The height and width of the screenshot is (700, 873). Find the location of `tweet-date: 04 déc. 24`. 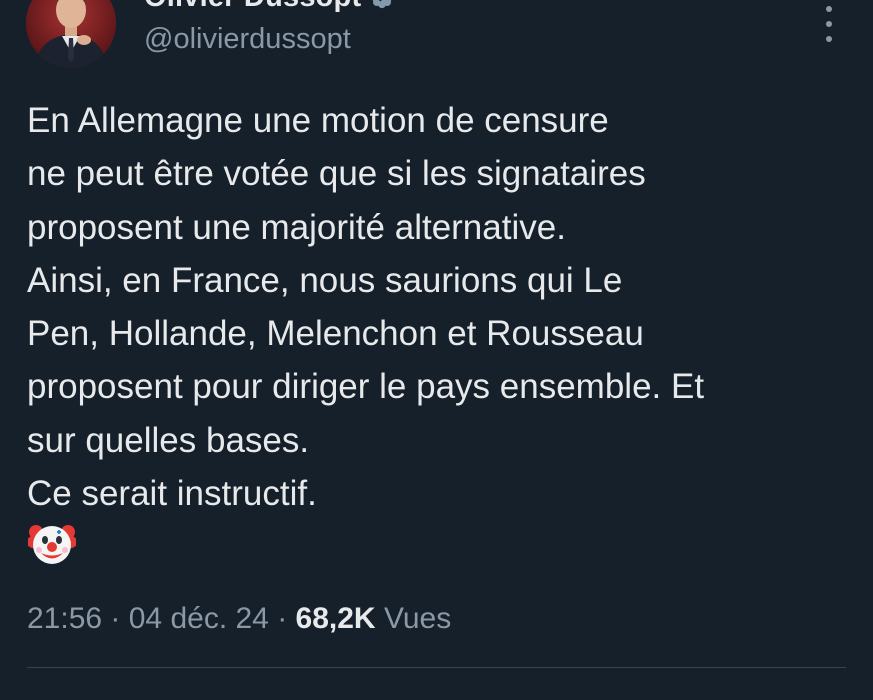

tweet-date: 04 déc. 24 is located at coordinates (199, 618).